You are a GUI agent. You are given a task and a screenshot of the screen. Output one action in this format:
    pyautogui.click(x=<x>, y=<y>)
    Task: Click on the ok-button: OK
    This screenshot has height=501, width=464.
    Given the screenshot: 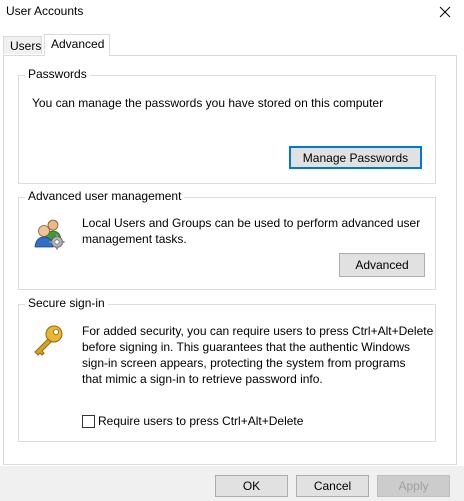 What is the action you would take?
    pyautogui.click(x=251, y=486)
    